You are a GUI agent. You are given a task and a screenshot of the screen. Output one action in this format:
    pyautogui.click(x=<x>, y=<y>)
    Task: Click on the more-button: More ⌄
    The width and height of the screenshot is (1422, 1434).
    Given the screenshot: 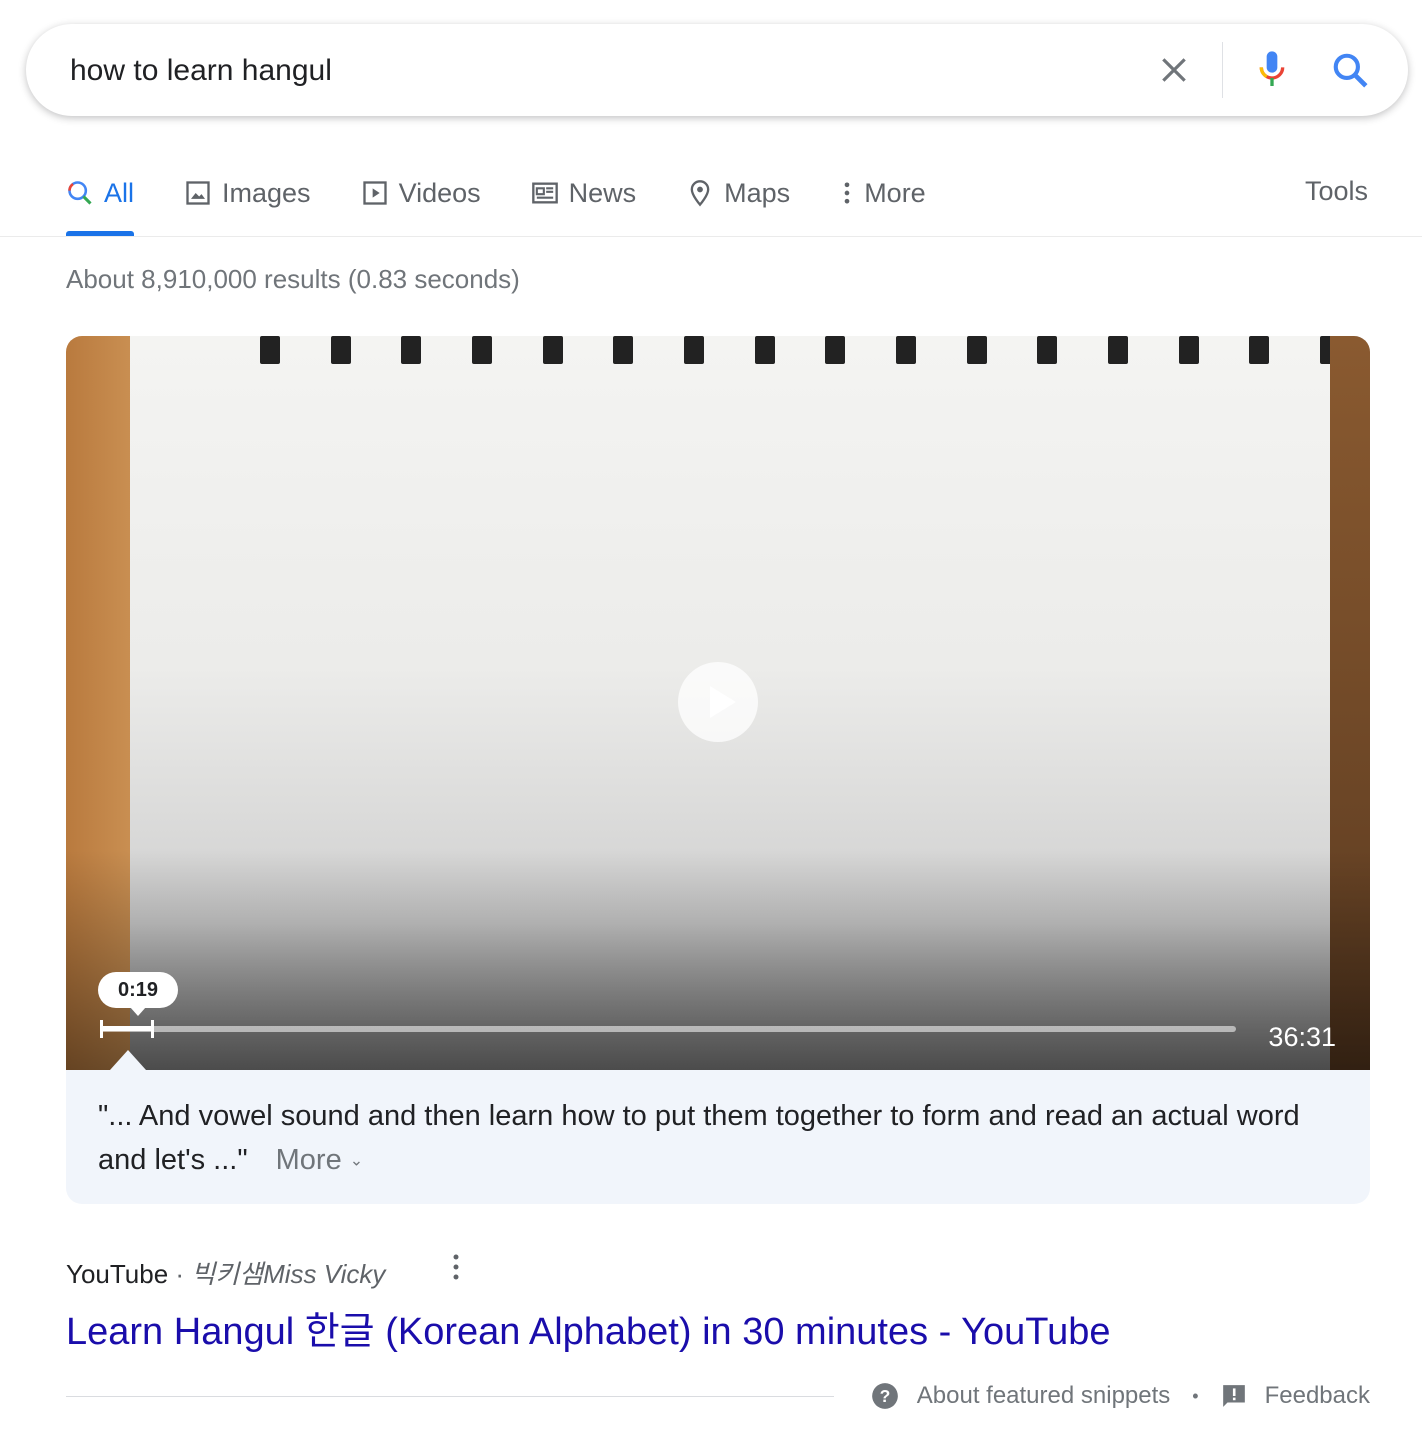 What is the action you would take?
    pyautogui.click(x=320, y=1160)
    